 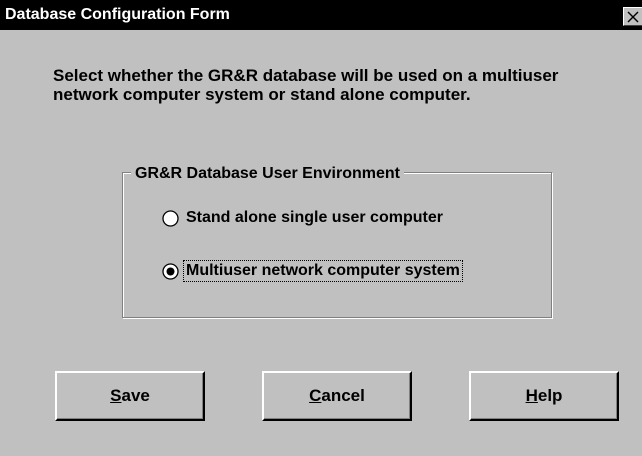 What do you see at coordinates (321, 15) in the screenshot?
I see `title-bar: Database Configuration Form` at bounding box center [321, 15].